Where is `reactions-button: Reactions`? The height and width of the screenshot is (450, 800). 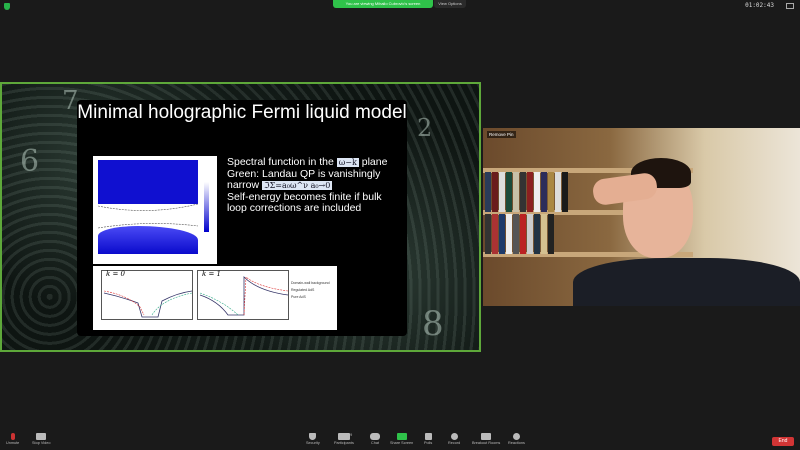 reactions-button: Reactions is located at coordinates (516, 439).